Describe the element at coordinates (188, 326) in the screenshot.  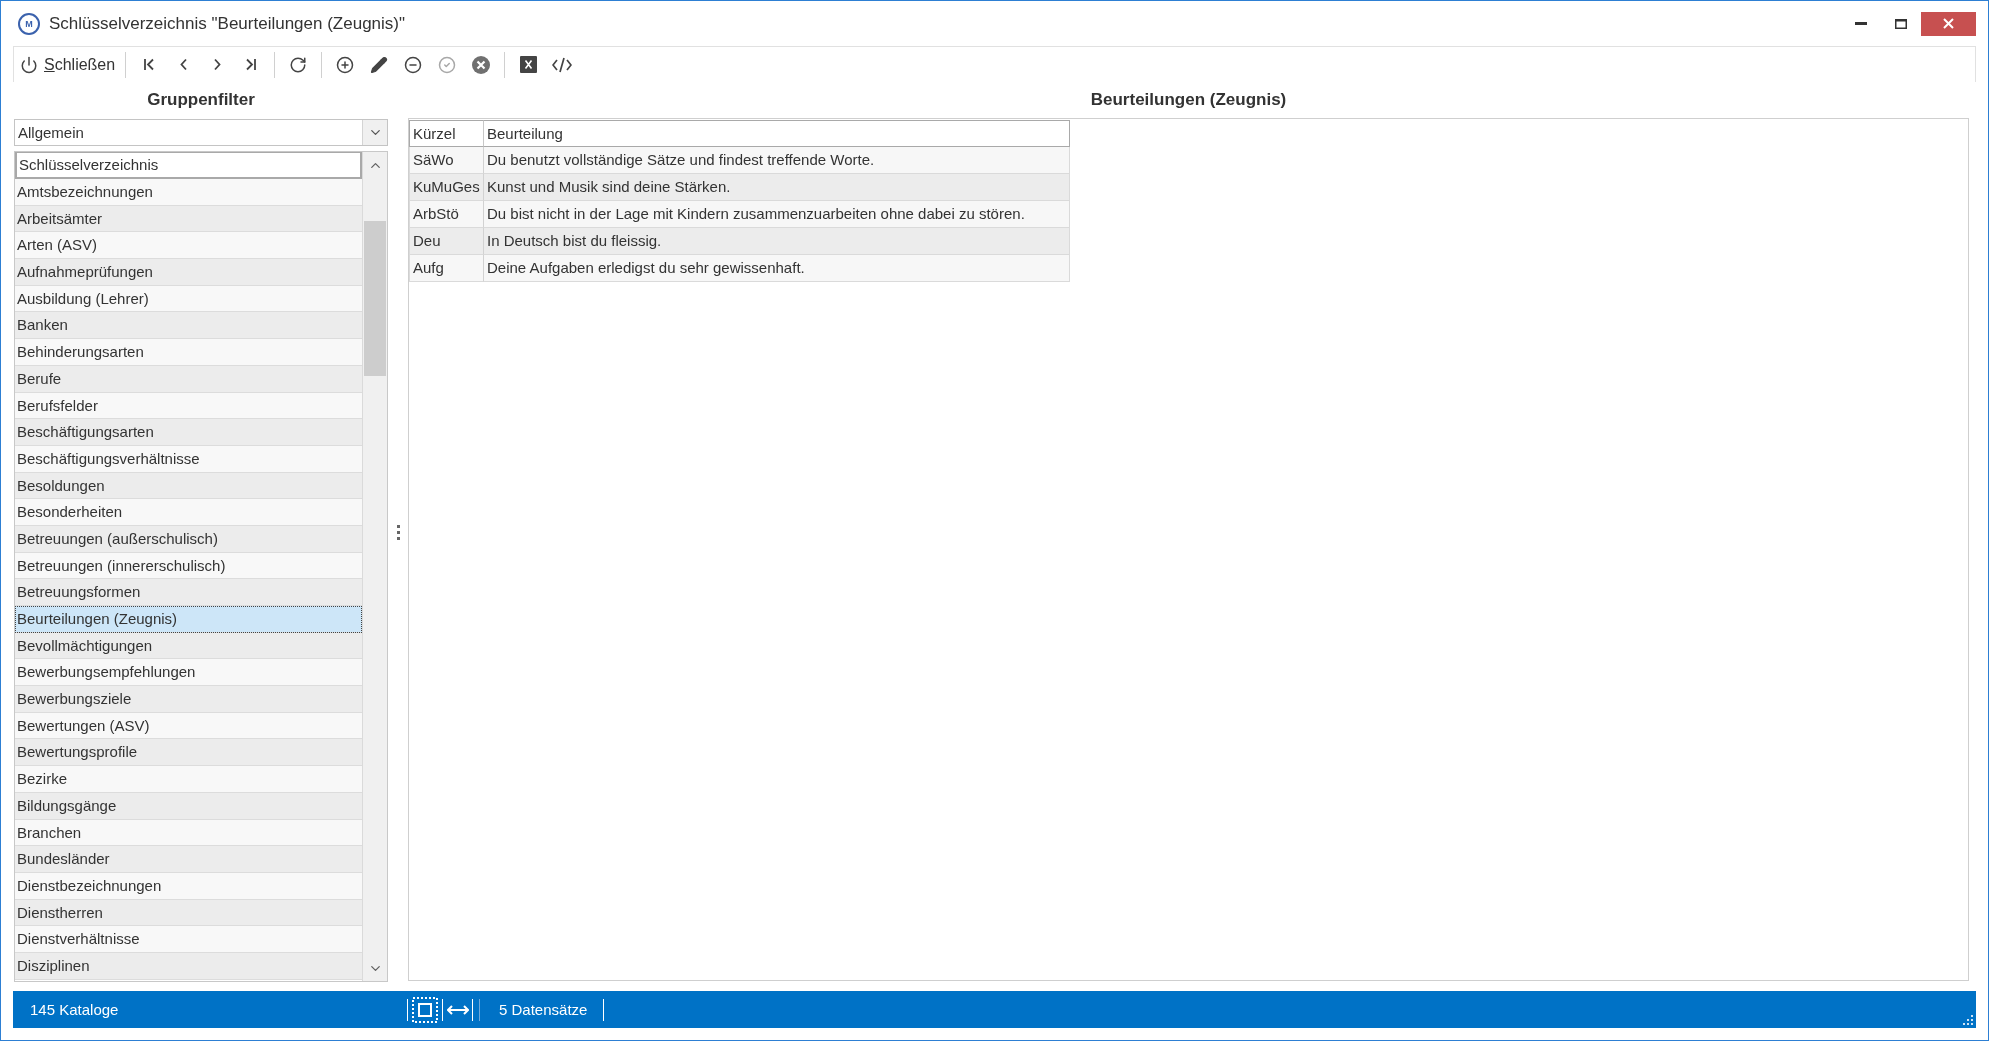
I see `list-item: Banken` at that location.